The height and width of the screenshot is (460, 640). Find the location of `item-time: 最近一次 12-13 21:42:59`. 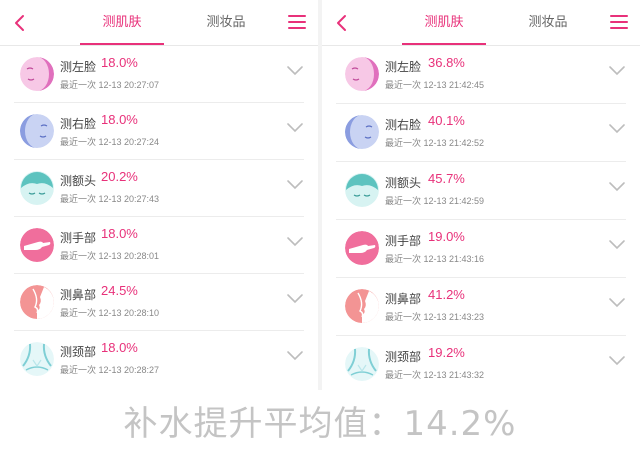

item-time: 最近一次 12-13 21:42:59 is located at coordinates (435, 201).